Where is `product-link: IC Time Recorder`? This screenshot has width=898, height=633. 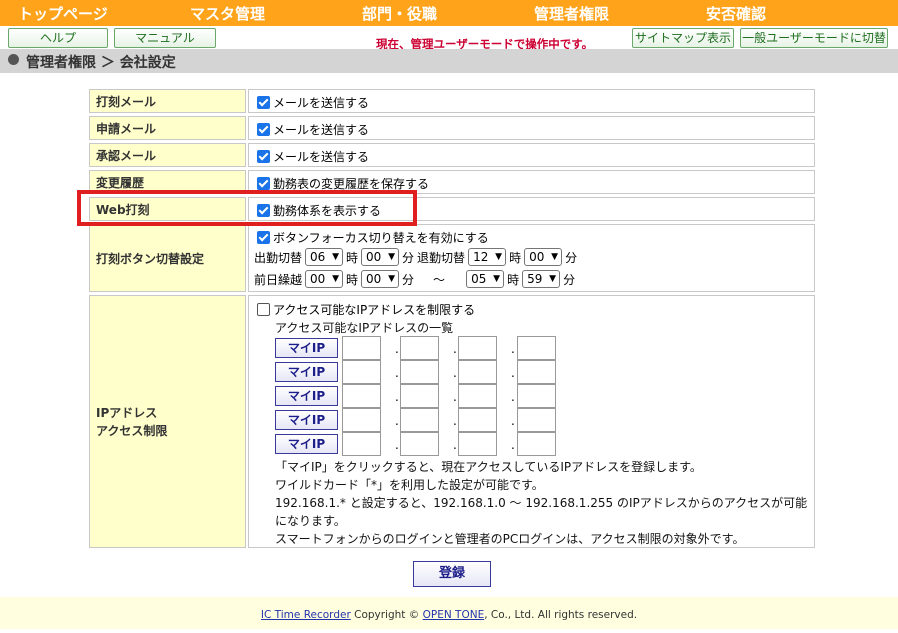
product-link: IC Time Recorder is located at coordinates (306, 615).